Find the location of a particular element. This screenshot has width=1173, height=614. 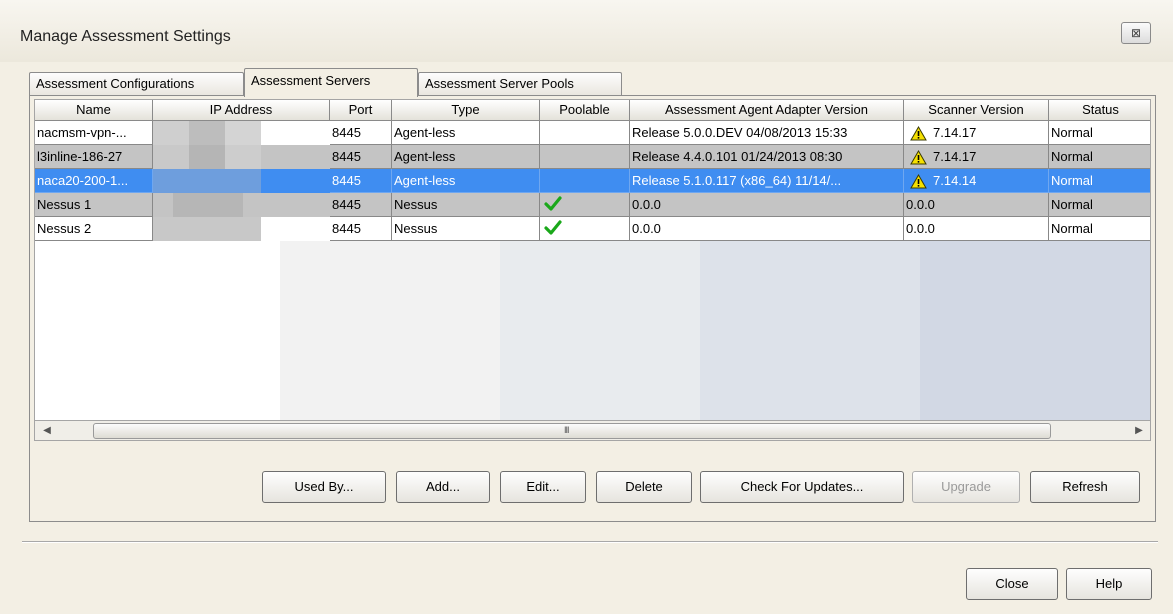

tab-assessment-server-pools: Assessment Server Pools is located at coordinates (520, 84).